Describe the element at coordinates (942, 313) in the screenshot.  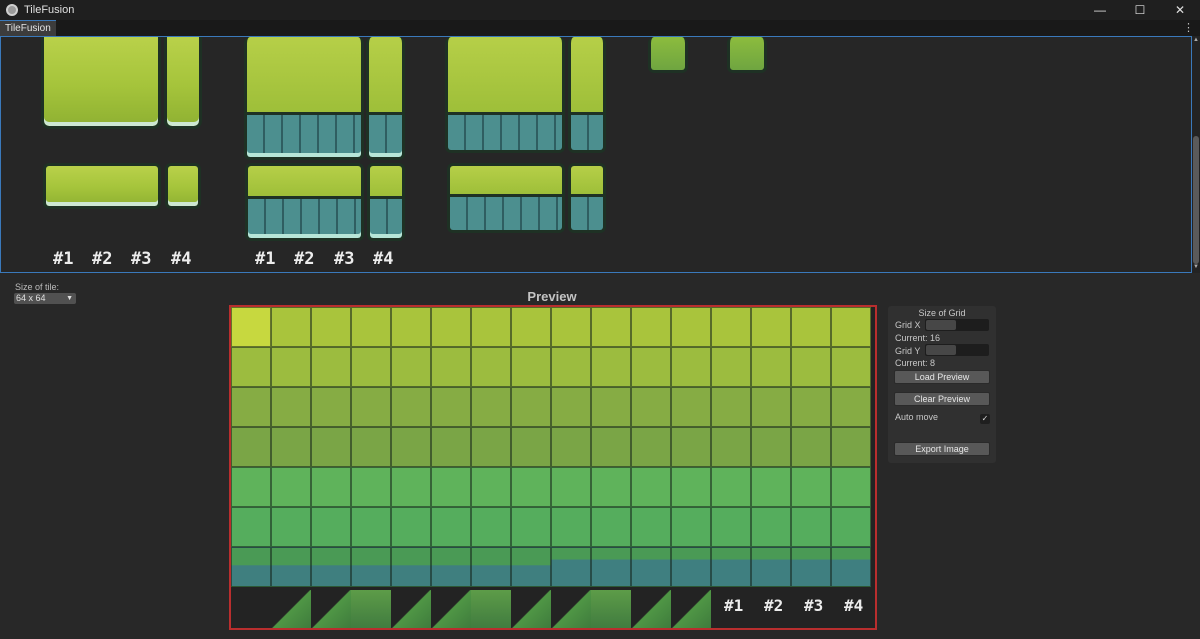
I see `grid-panel-title: Size of Grid` at that location.